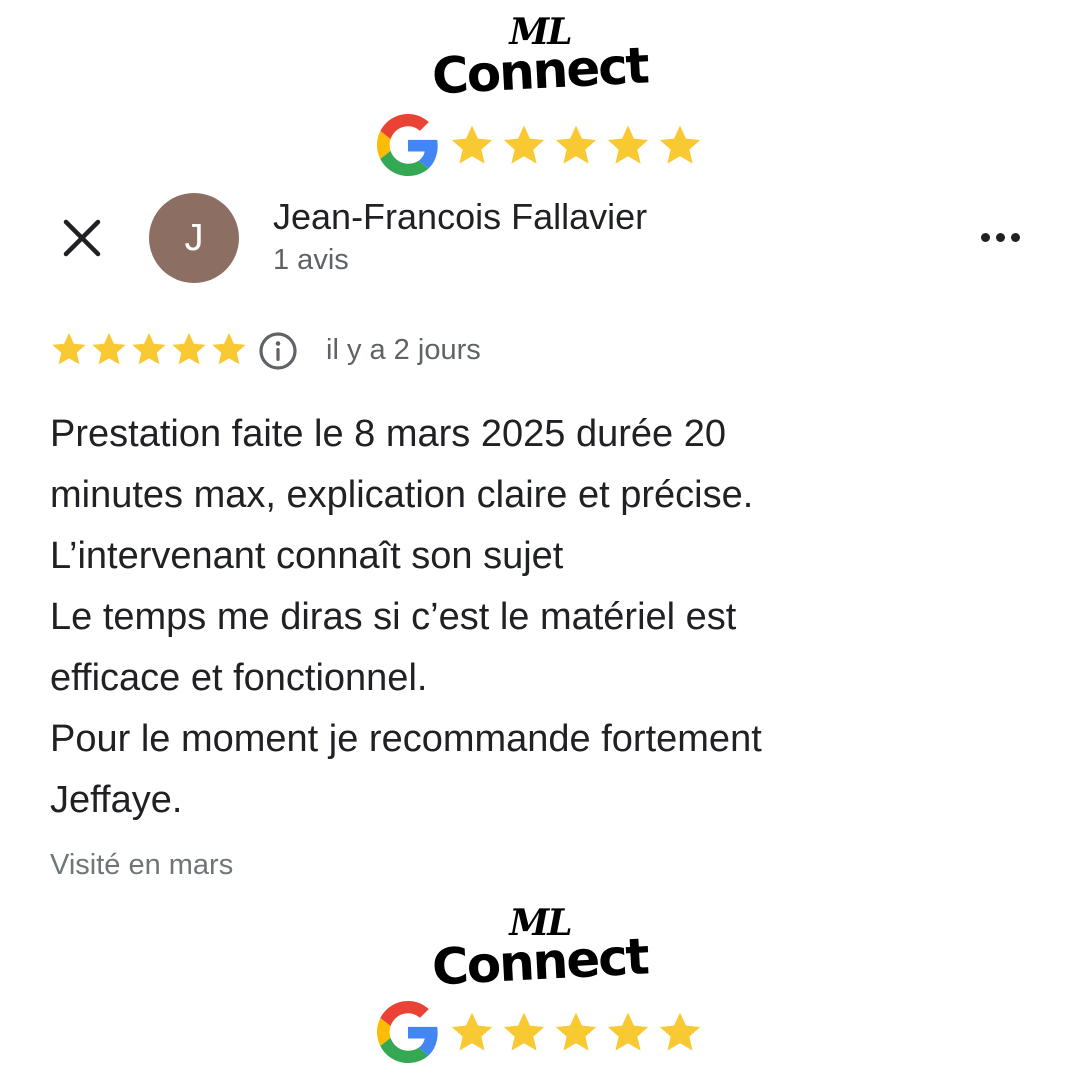  Describe the element at coordinates (307, 556) in the screenshot. I see `review-text-line: L’intervenant connaît son sujet` at that location.